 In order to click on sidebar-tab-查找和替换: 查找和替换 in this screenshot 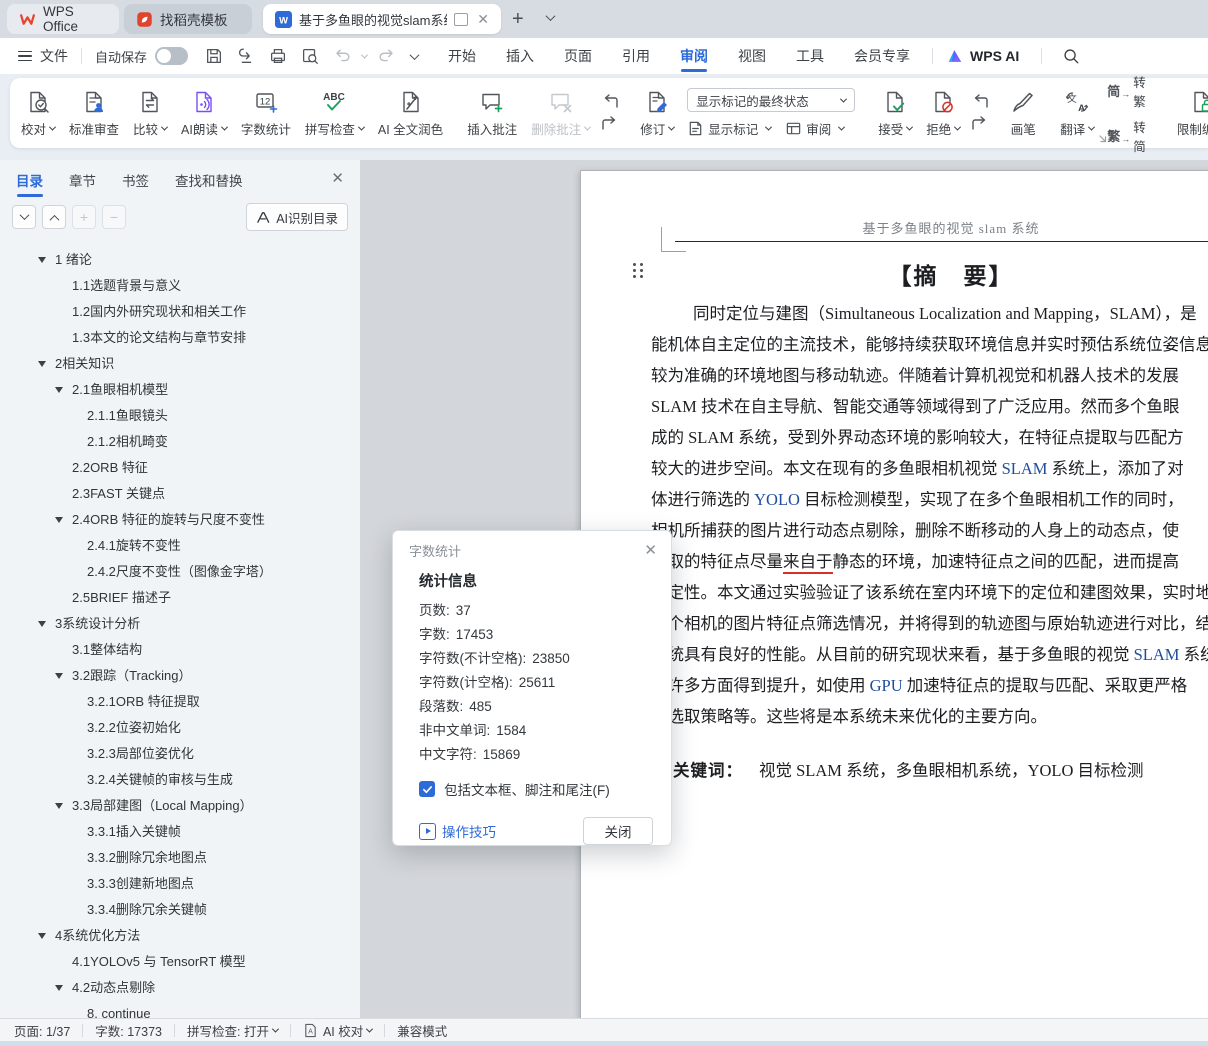, I will do `click(209, 184)`.